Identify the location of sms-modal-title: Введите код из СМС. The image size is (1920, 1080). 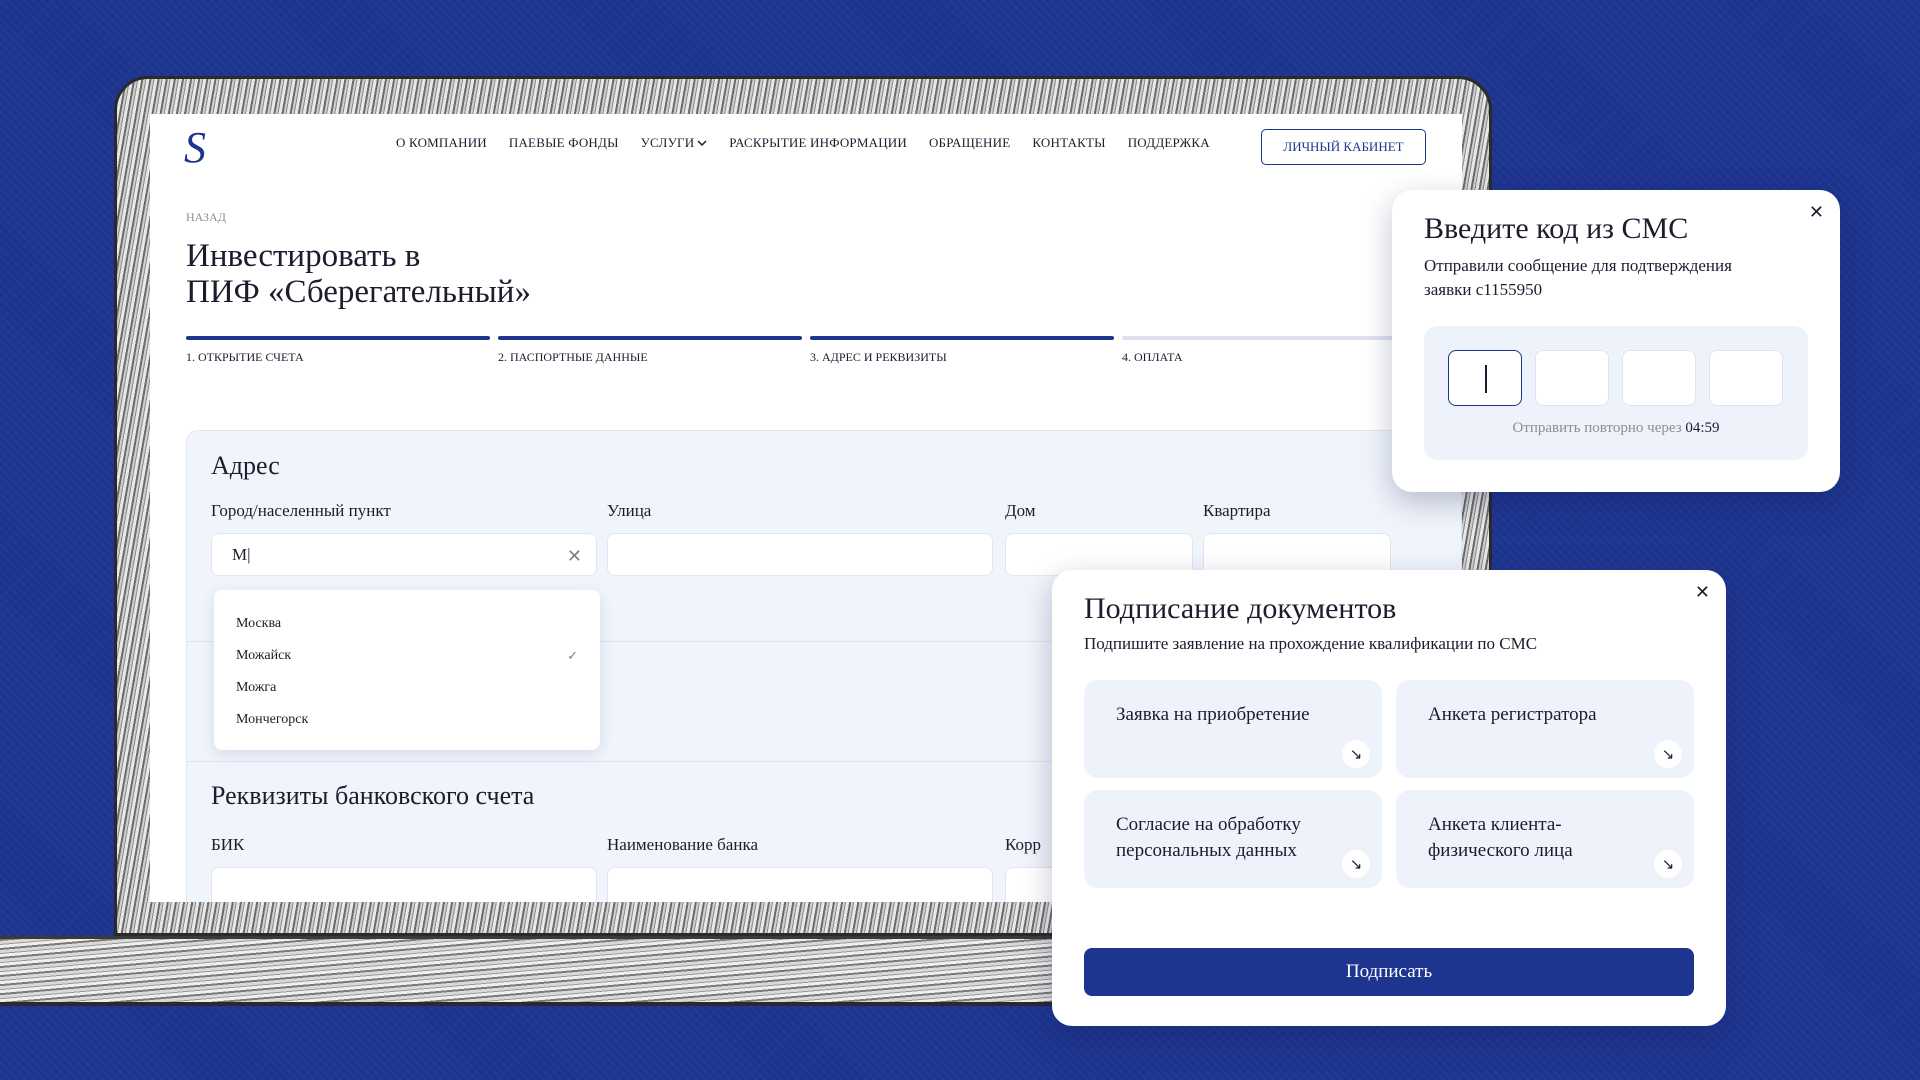
(1556, 228).